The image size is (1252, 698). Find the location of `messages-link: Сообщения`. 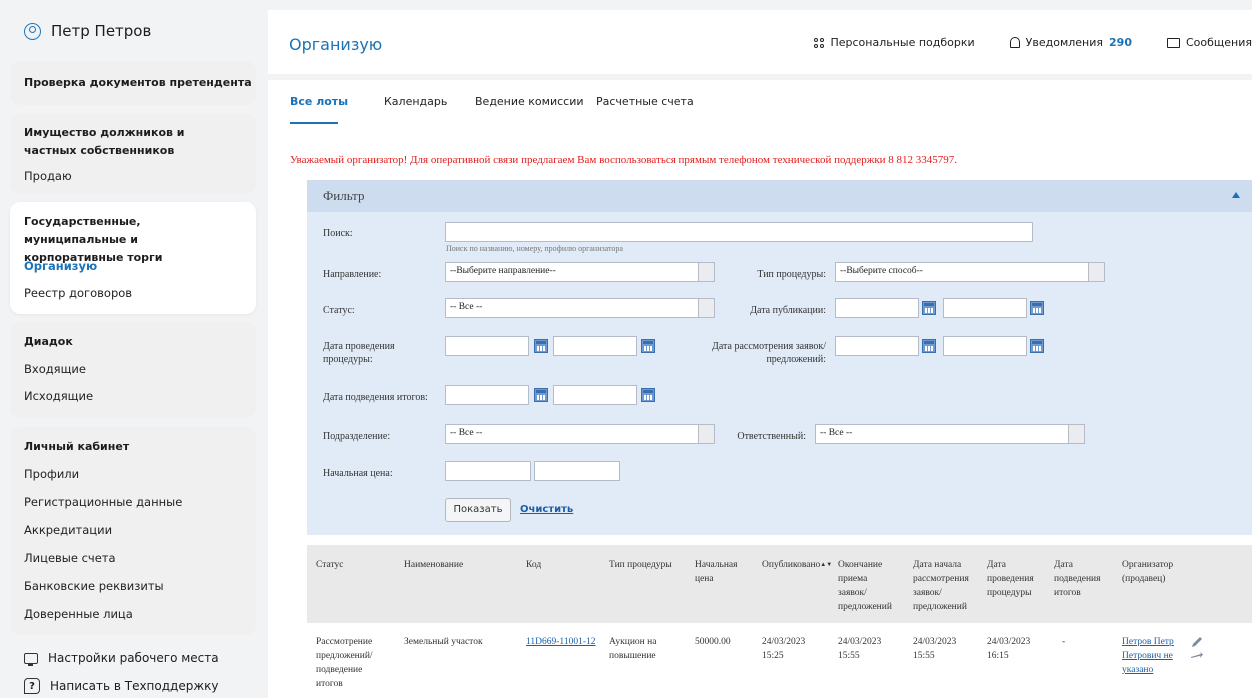

messages-link: Сообщения is located at coordinates (1209, 42).